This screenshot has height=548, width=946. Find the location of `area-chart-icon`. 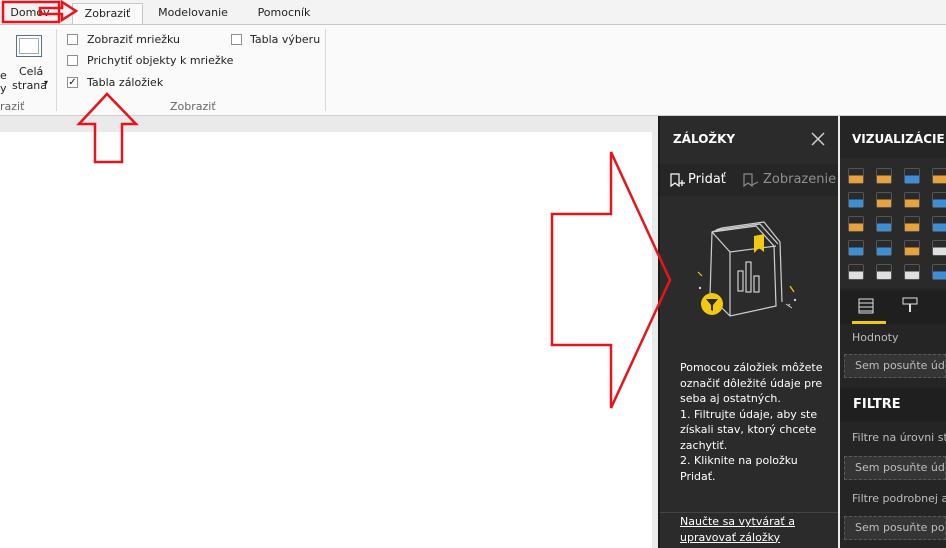

area-chart-icon is located at coordinates (884, 200).